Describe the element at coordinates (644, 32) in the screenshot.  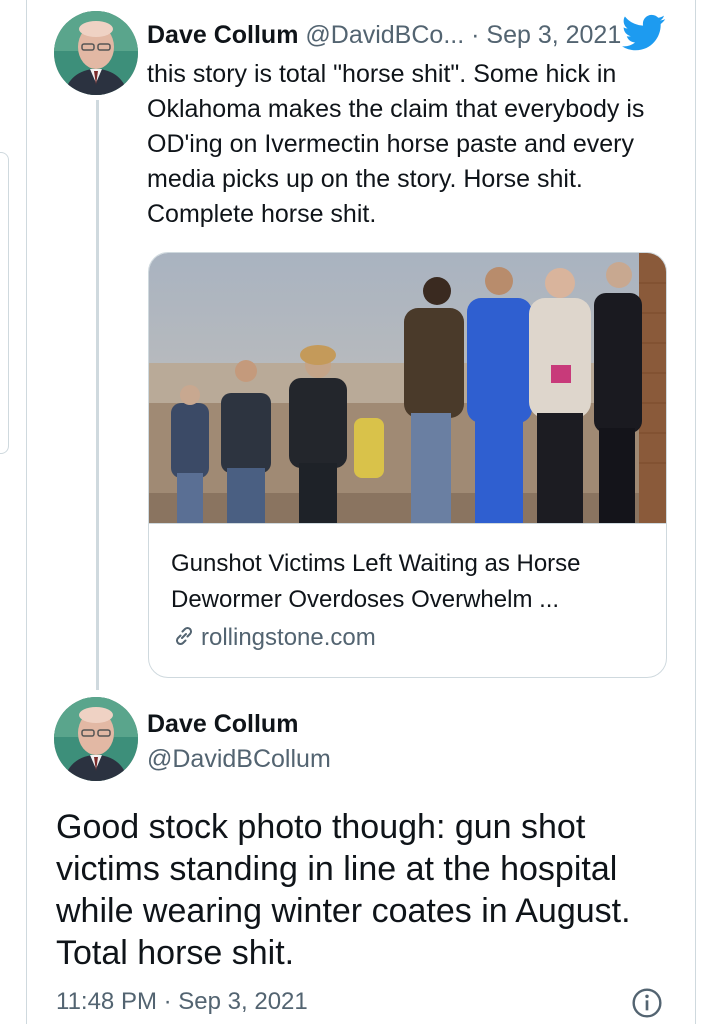
I see `twitter-bird-icon` at that location.